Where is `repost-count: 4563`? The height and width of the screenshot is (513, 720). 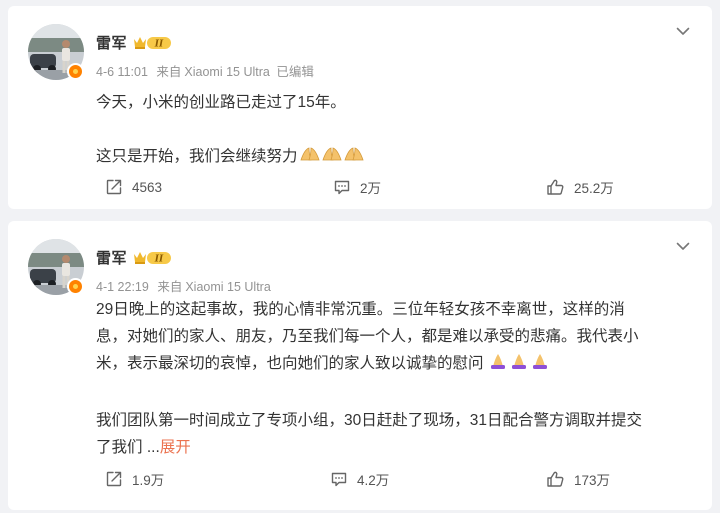 repost-count: 4563 is located at coordinates (147, 187).